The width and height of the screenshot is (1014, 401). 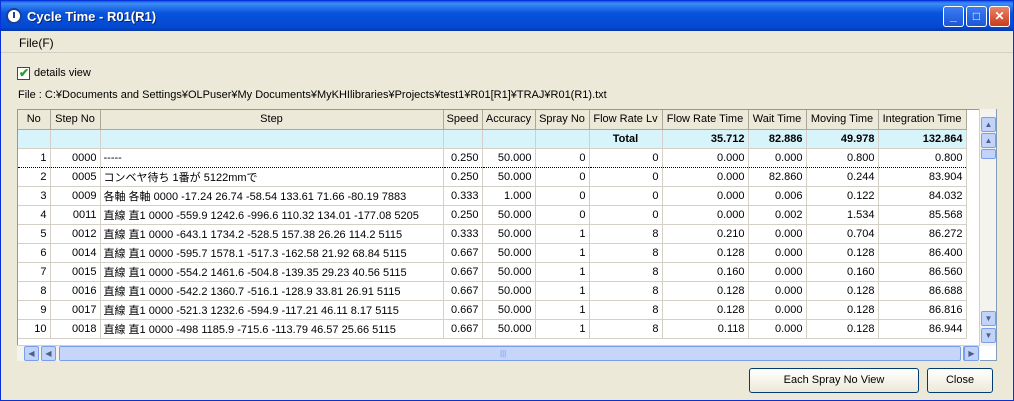 I want to click on table-cell: 0005, so click(x=75, y=177).